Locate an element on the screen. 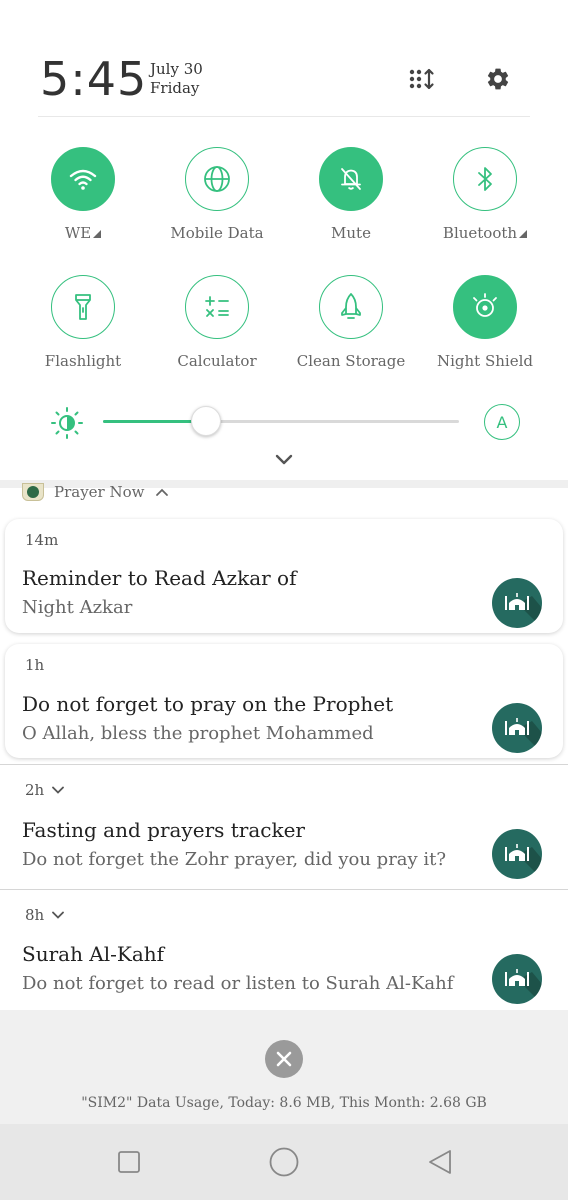 Image resolution: width=568 pixels, height=1200 pixels. notification-text: O Allah, bless the prophet Mohammed is located at coordinates (198, 733).